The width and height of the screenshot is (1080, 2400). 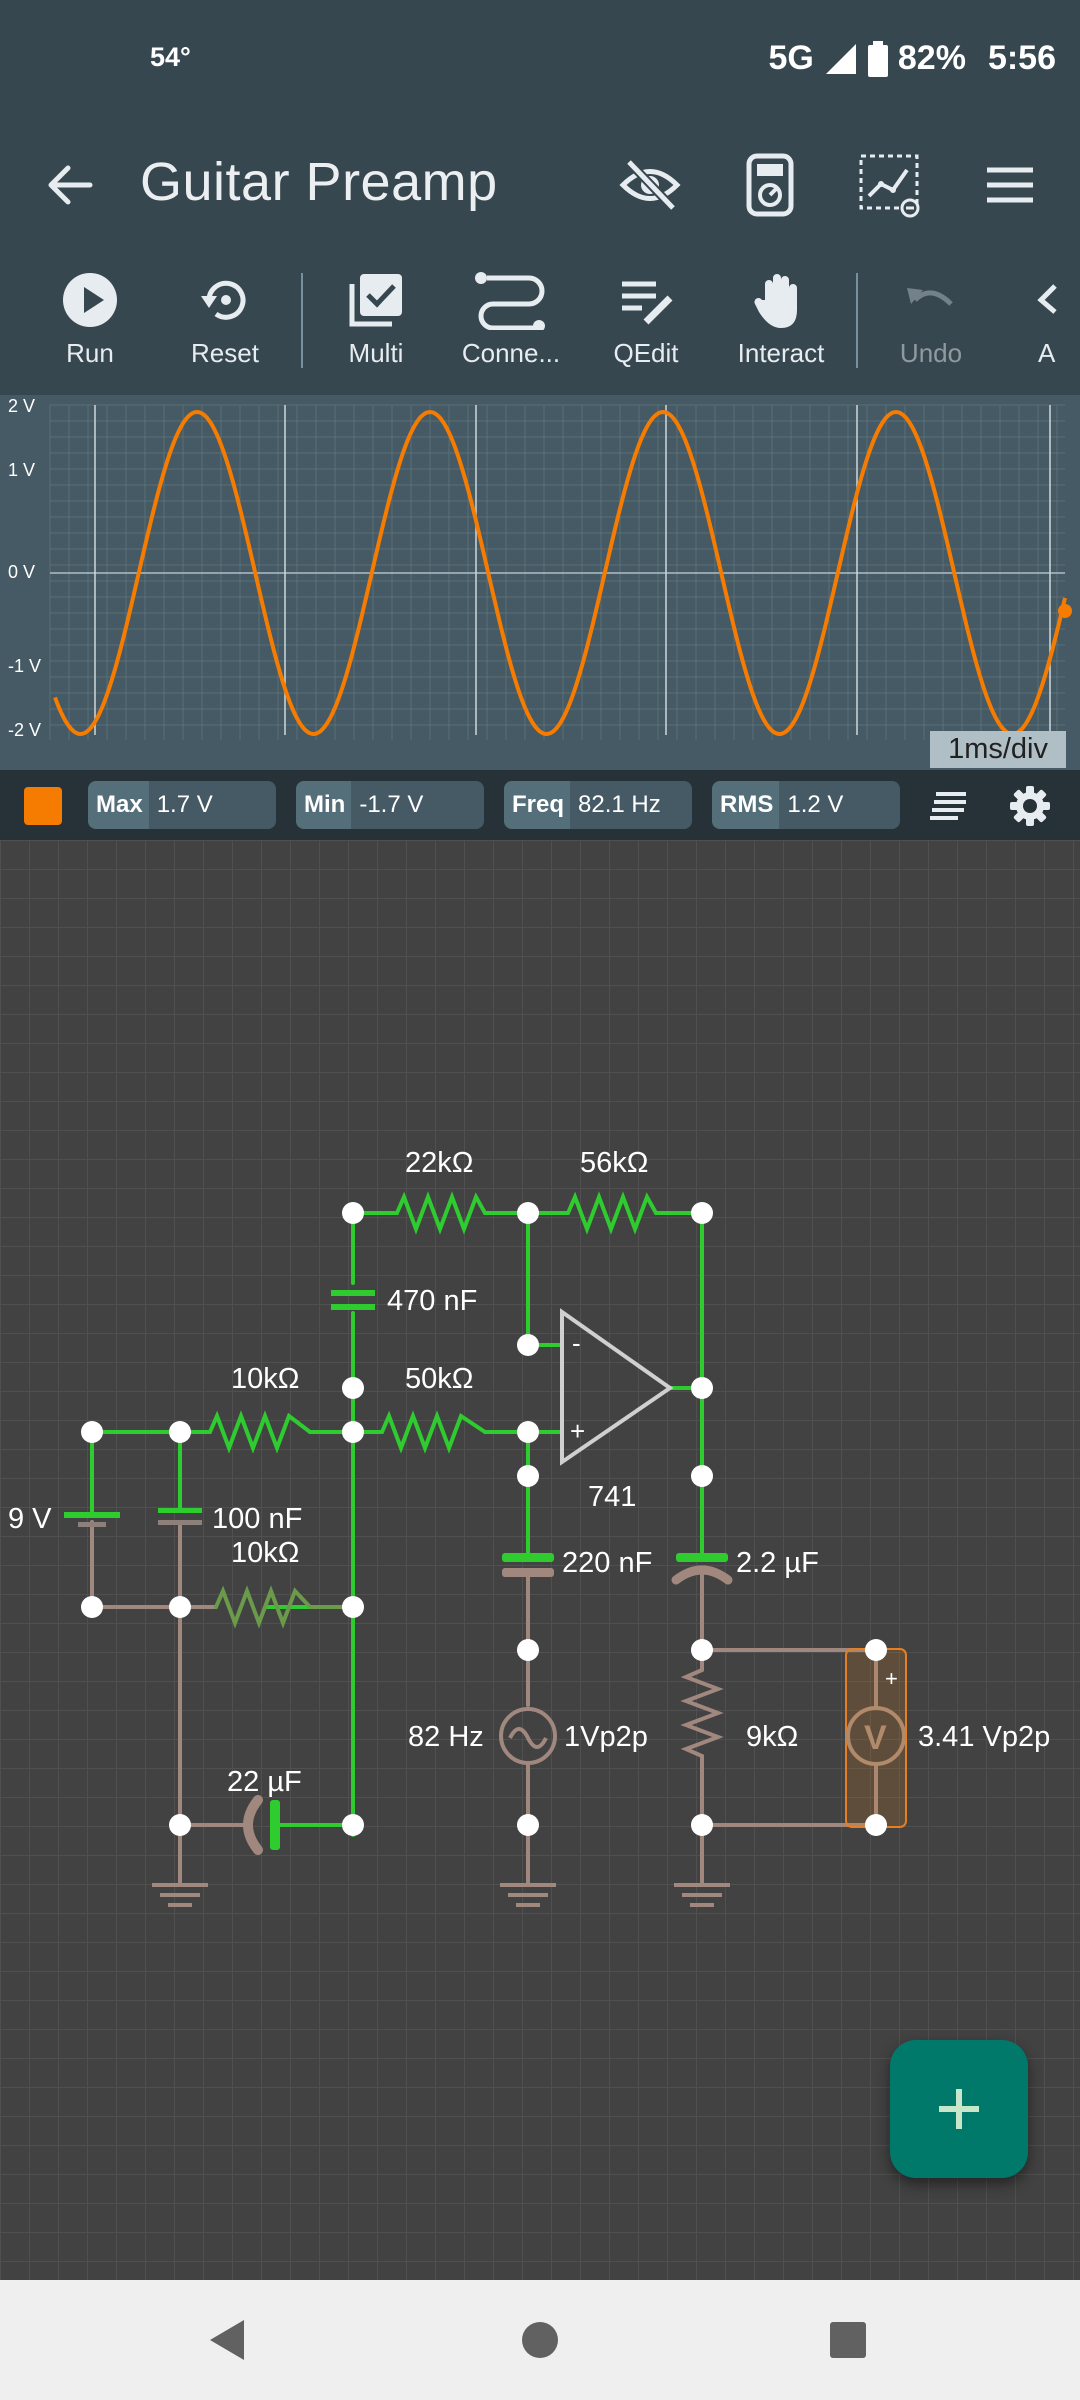 What do you see at coordinates (848, 2340) in the screenshot?
I see `nav-recents-icon` at bounding box center [848, 2340].